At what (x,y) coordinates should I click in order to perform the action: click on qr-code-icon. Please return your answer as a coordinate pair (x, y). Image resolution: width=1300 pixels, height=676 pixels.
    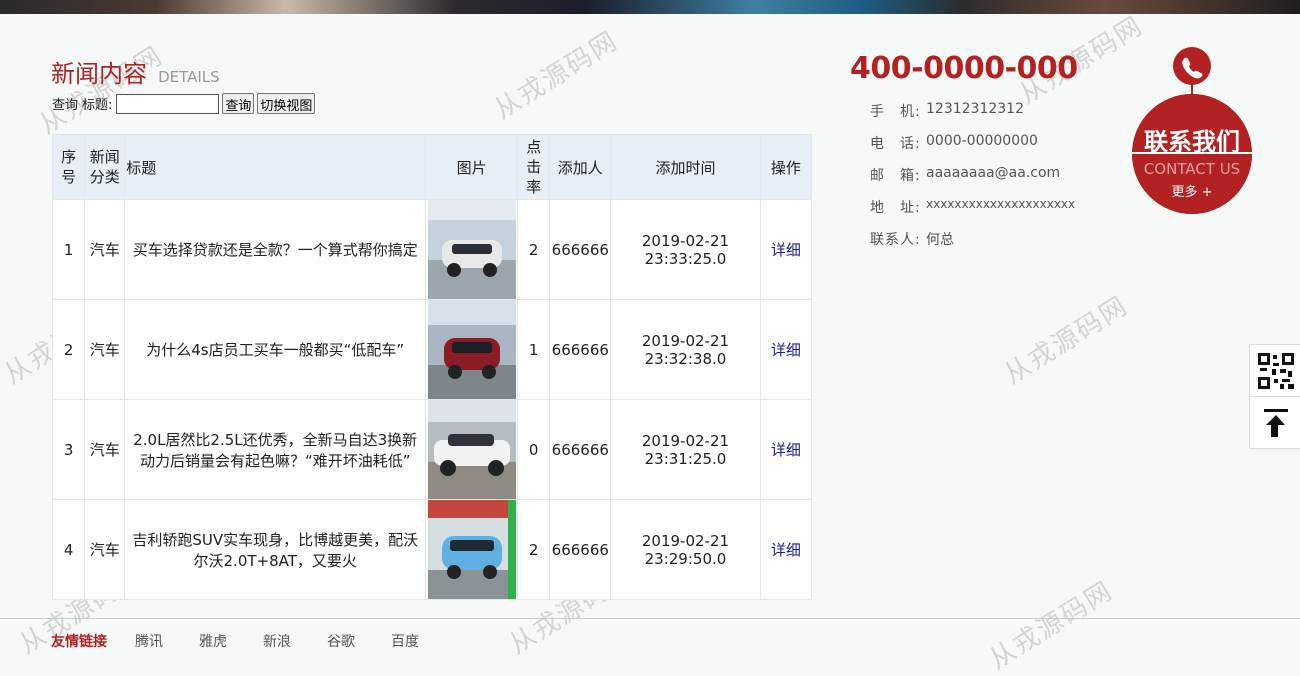
    Looking at the image, I should click on (1275, 370).